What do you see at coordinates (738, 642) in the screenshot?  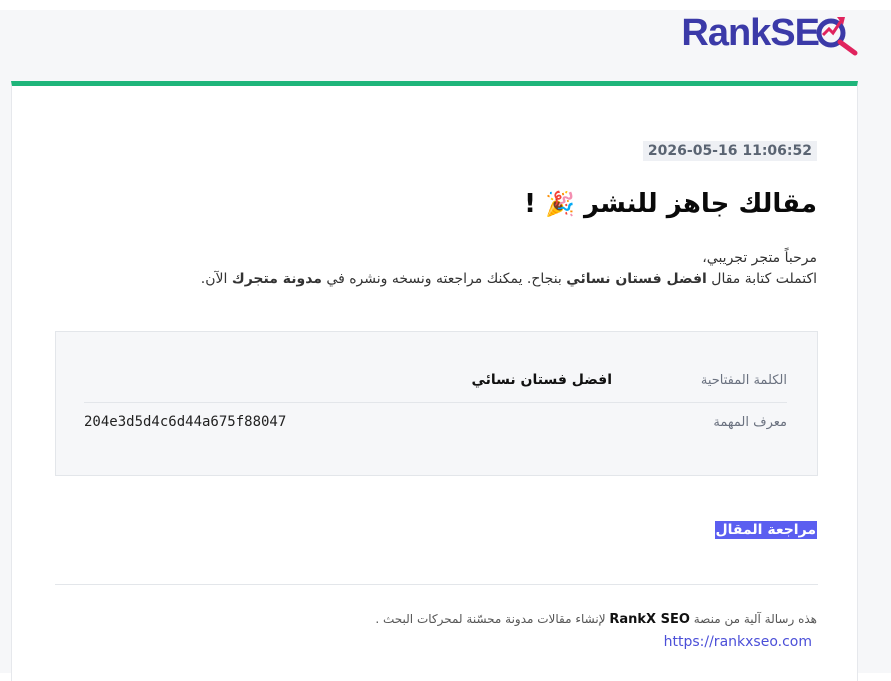 I see `footer-website-link: https://rankxseo.com` at bounding box center [738, 642].